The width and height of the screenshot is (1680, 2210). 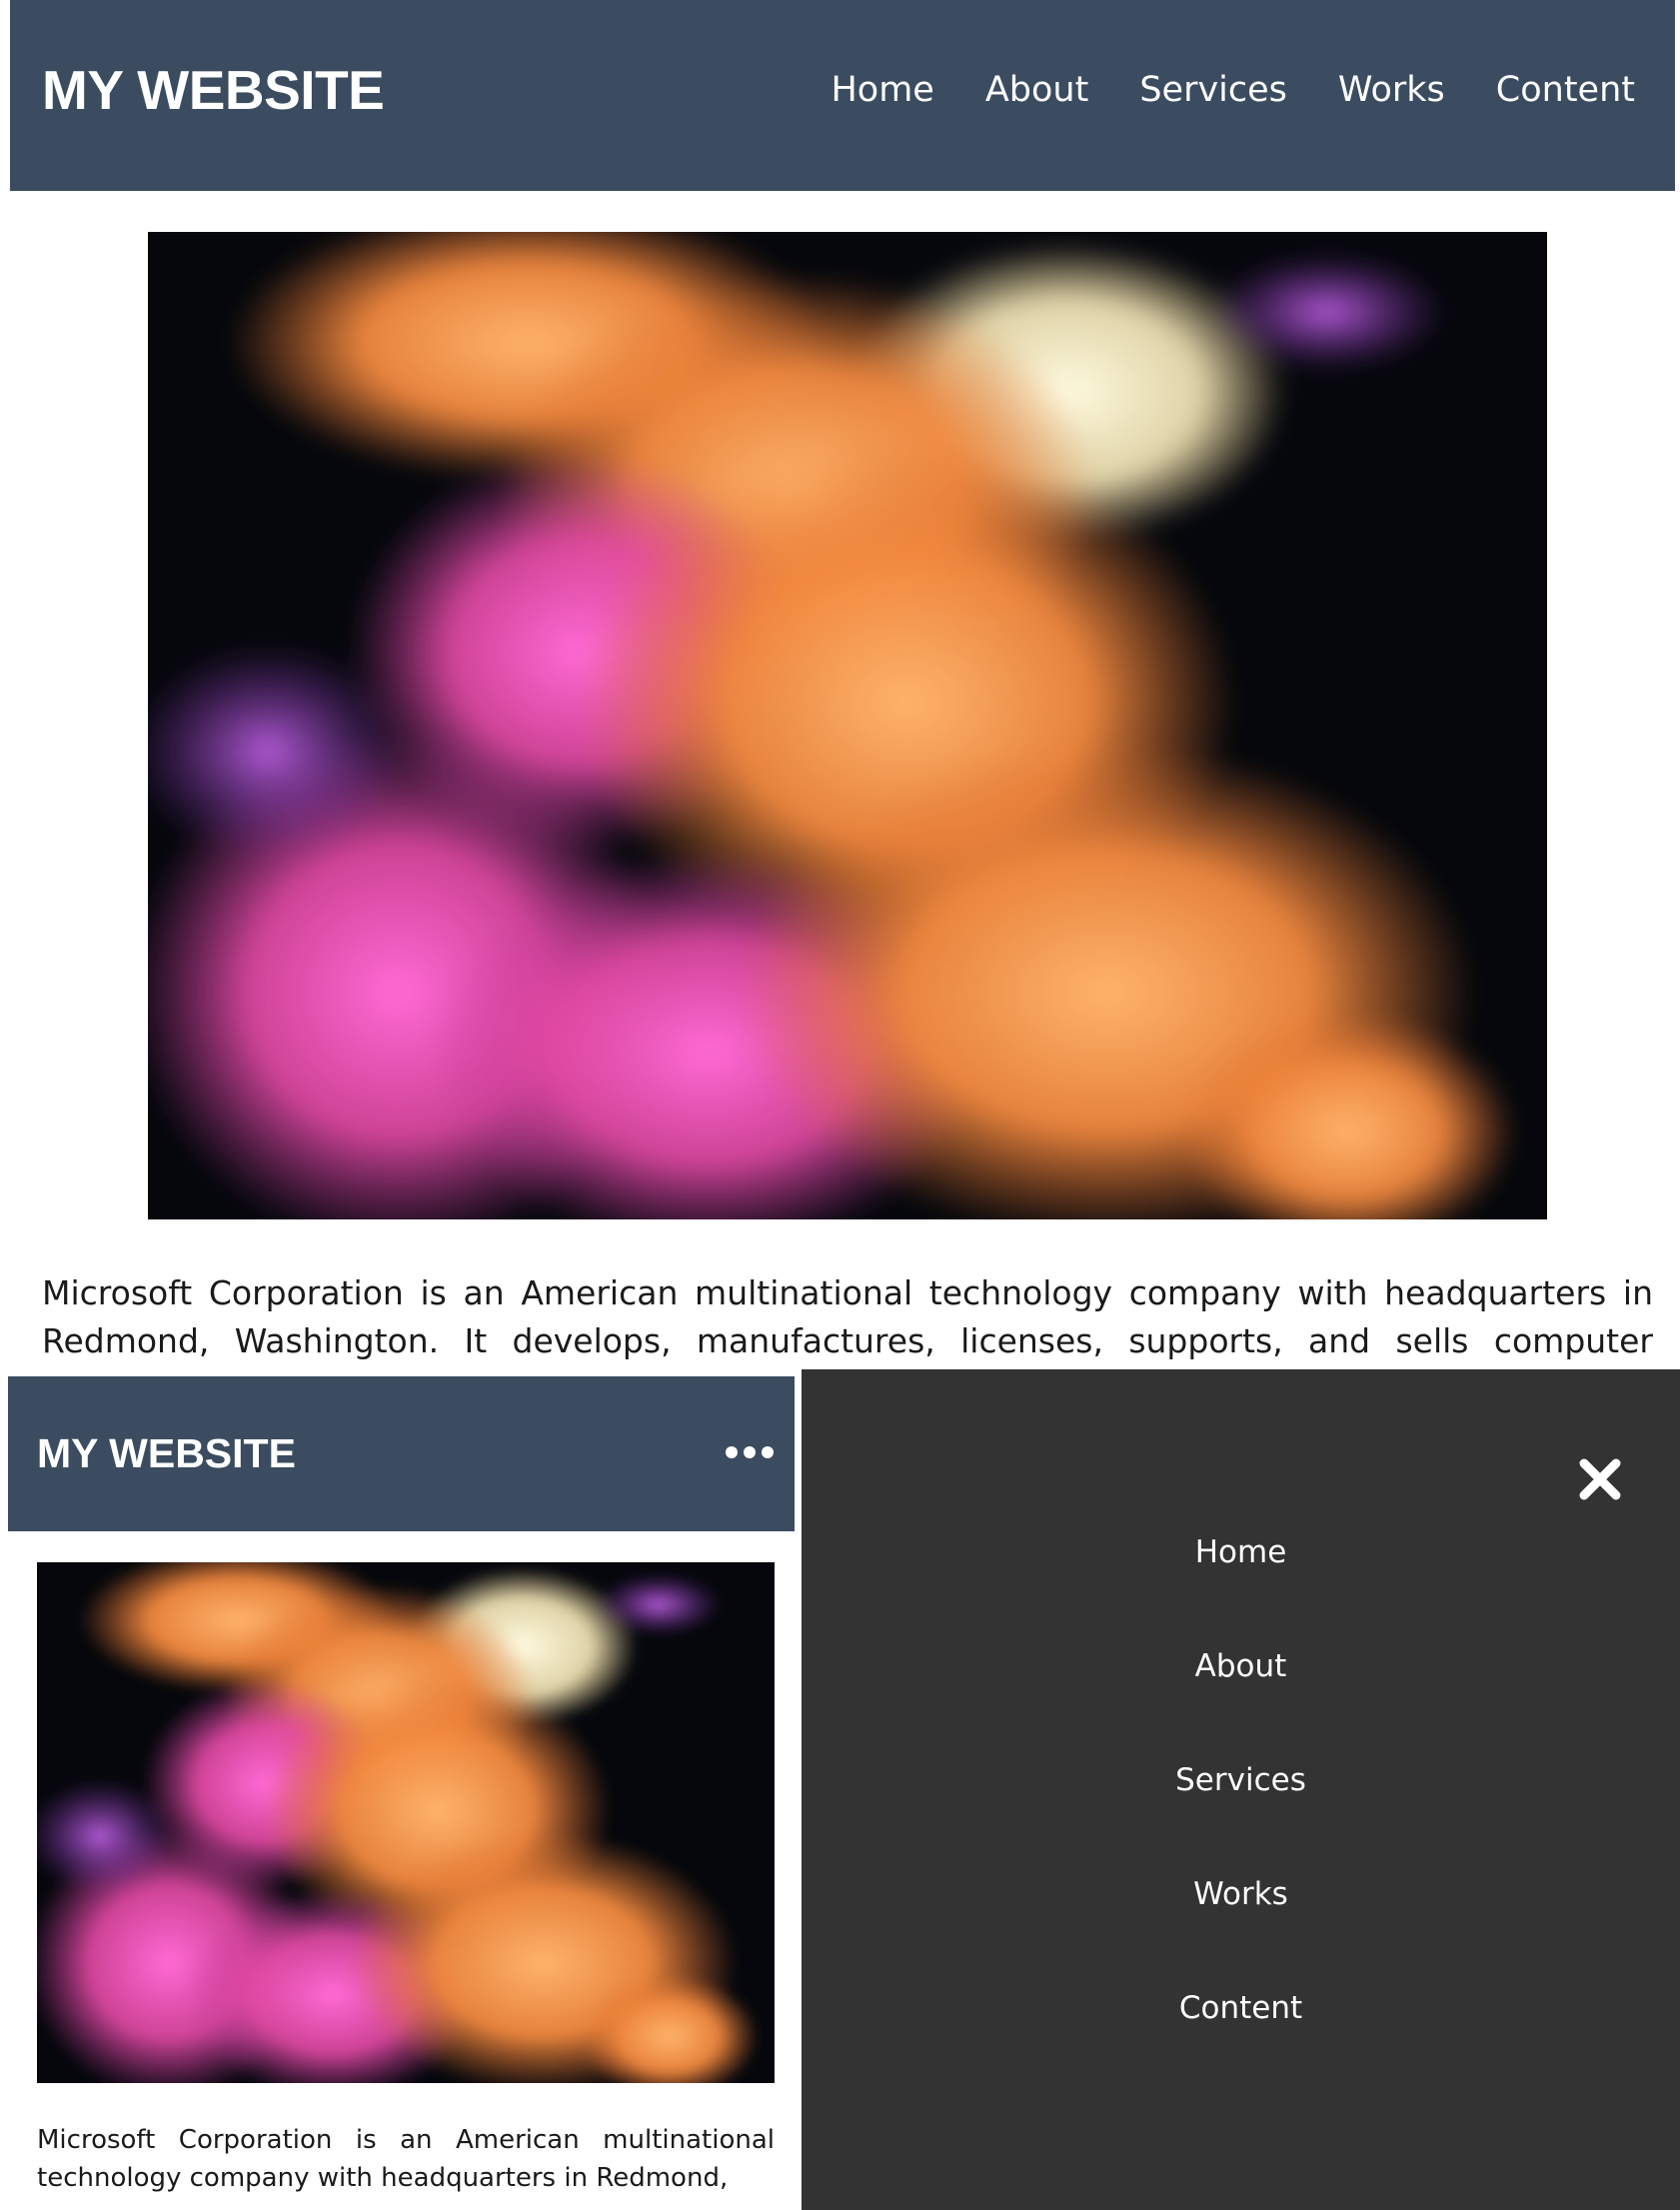 What do you see at coordinates (1241, 1591) in the screenshot?
I see `overlay-nav-item: Home` at bounding box center [1241, 1591].